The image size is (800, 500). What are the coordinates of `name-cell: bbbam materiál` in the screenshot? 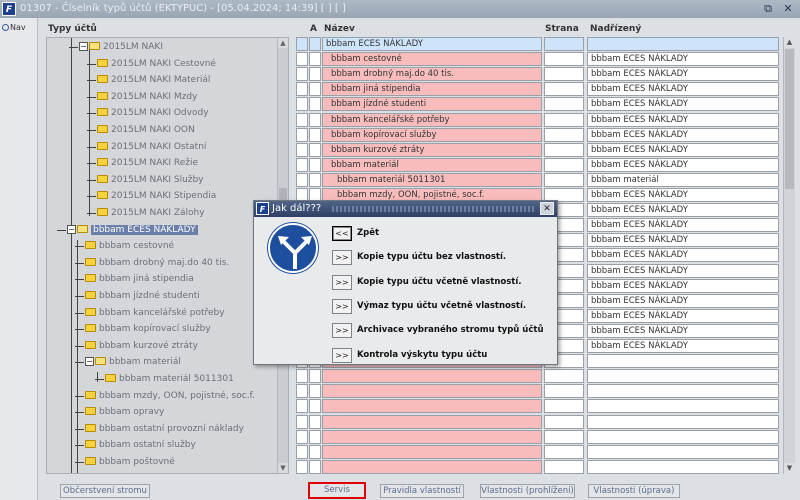 It's located at (432, 164).